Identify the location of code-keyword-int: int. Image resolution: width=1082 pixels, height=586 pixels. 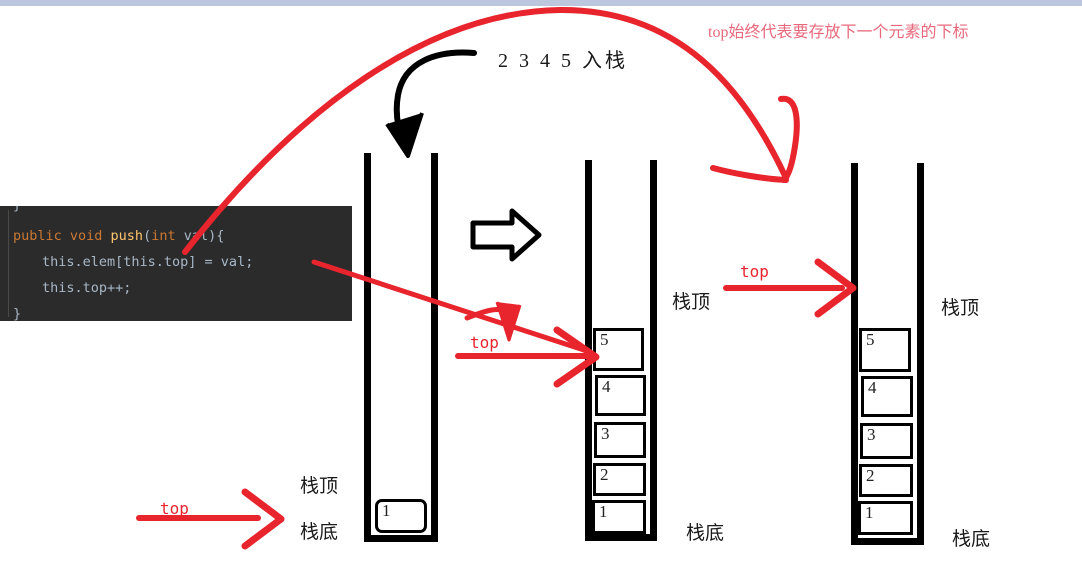
(163, 236).